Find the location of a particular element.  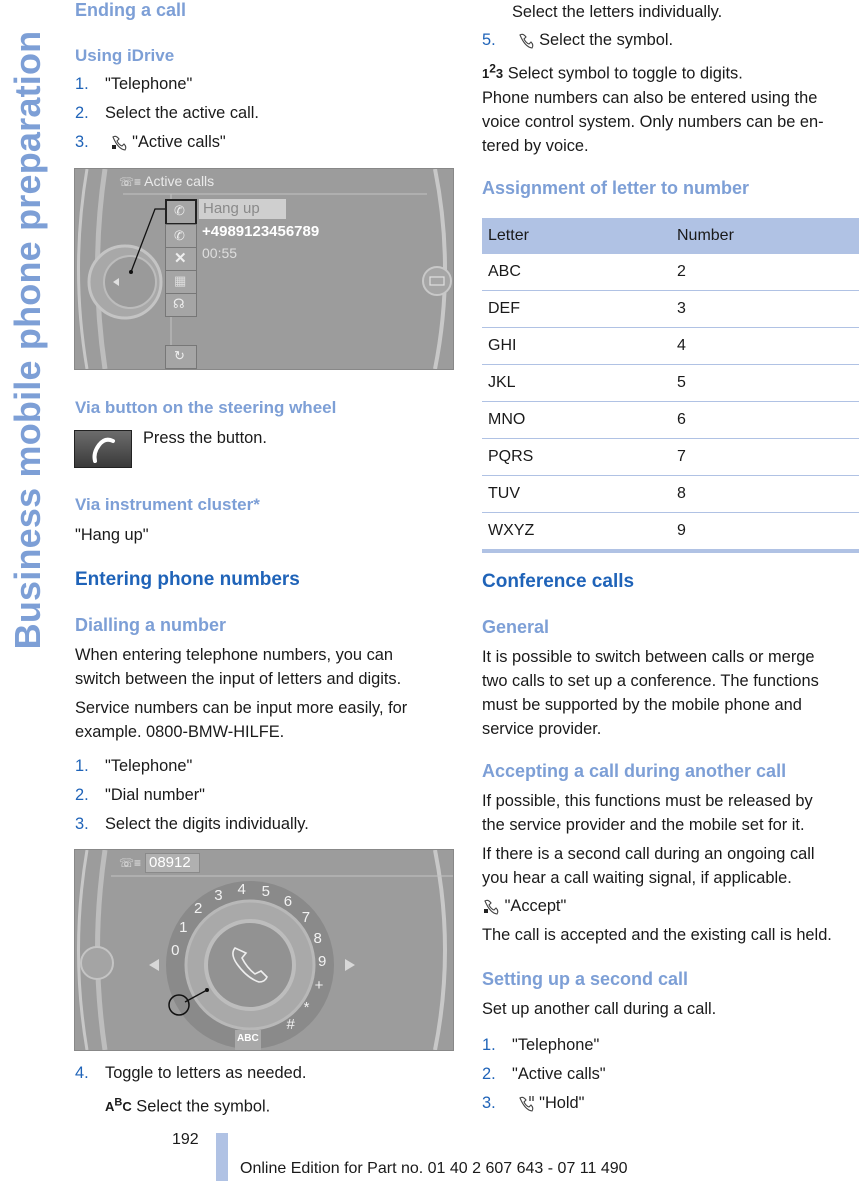

step-item: 2. "Active calls" is located at coordinates (544, 1074).